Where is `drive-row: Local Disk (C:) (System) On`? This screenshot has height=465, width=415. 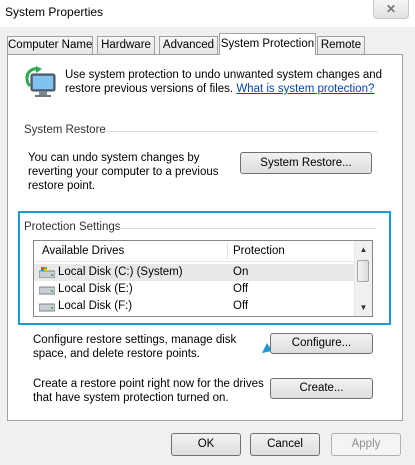
drive-row: Local Disk (C:) (System) On is located at coordinates (194, 272).